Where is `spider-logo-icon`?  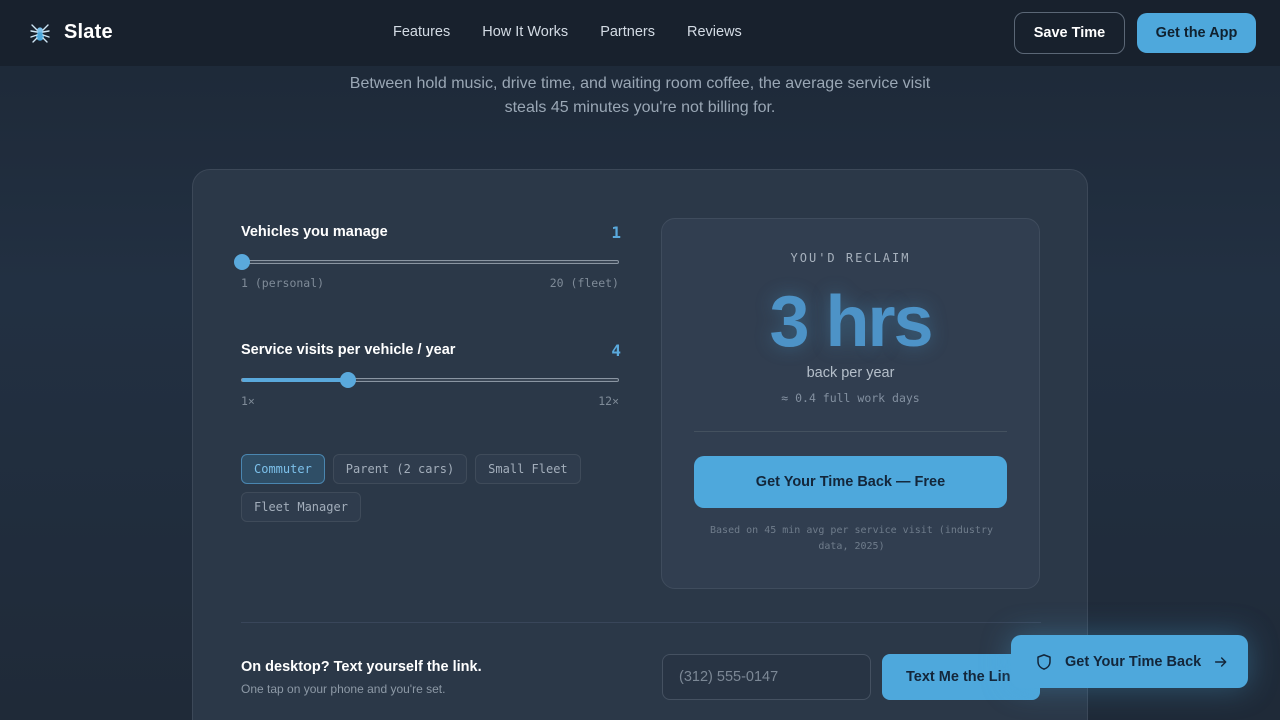 spider-logo-icon is located at coordinates (40, 33).